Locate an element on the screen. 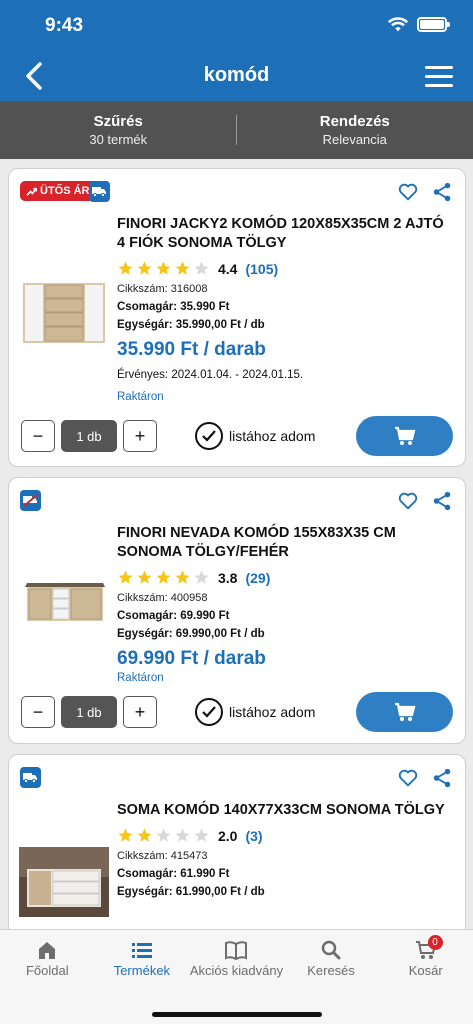 Image resolution: width=473 pixels, height=1024 pixels. app-header: 9:43 komód is located at coordinates (236, 50).